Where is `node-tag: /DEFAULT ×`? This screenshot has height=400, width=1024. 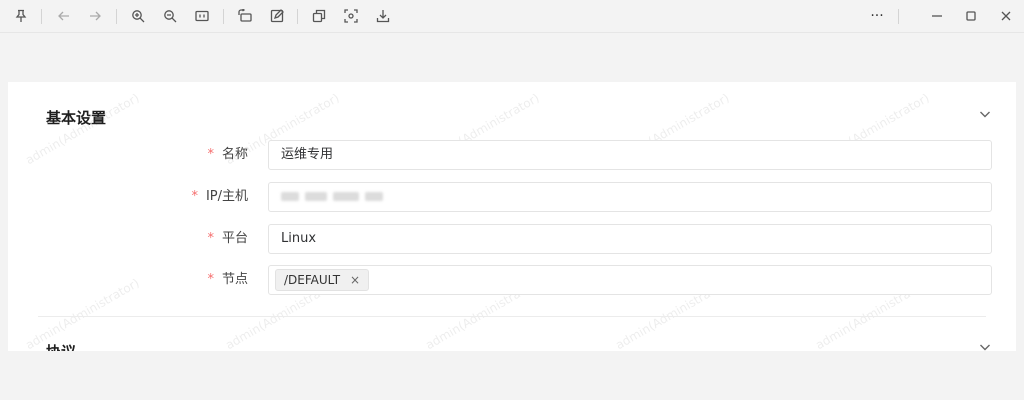 node-tag: /DEFAULT × is located at coordinates (322, 280).